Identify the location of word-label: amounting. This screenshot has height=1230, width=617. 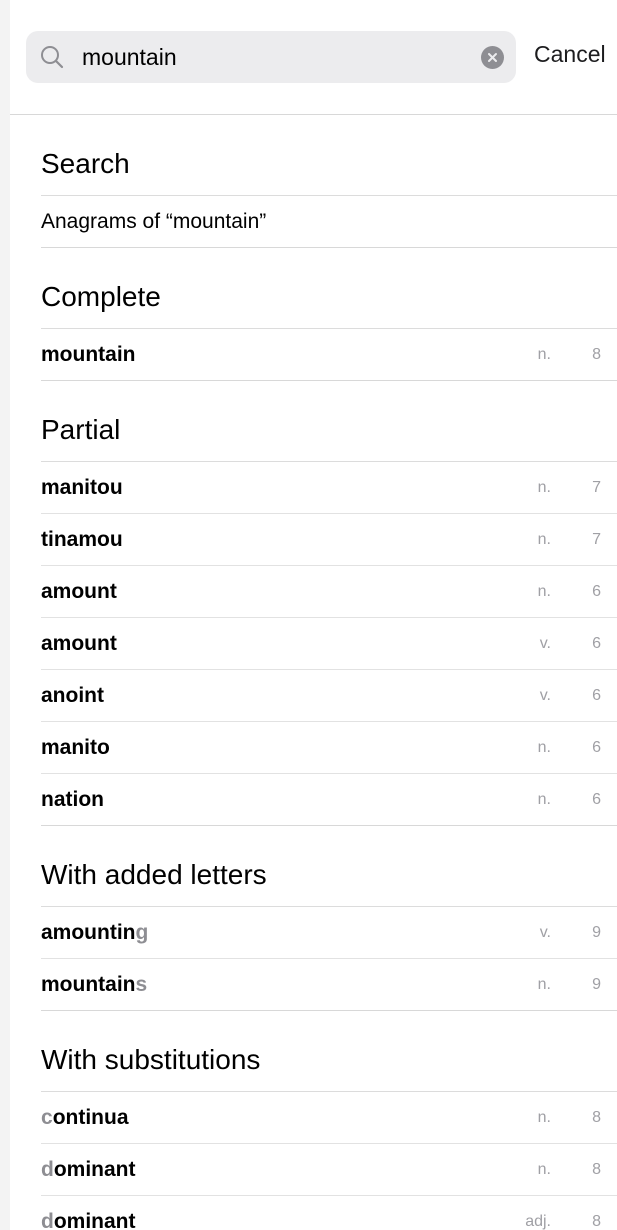
(94, 933).